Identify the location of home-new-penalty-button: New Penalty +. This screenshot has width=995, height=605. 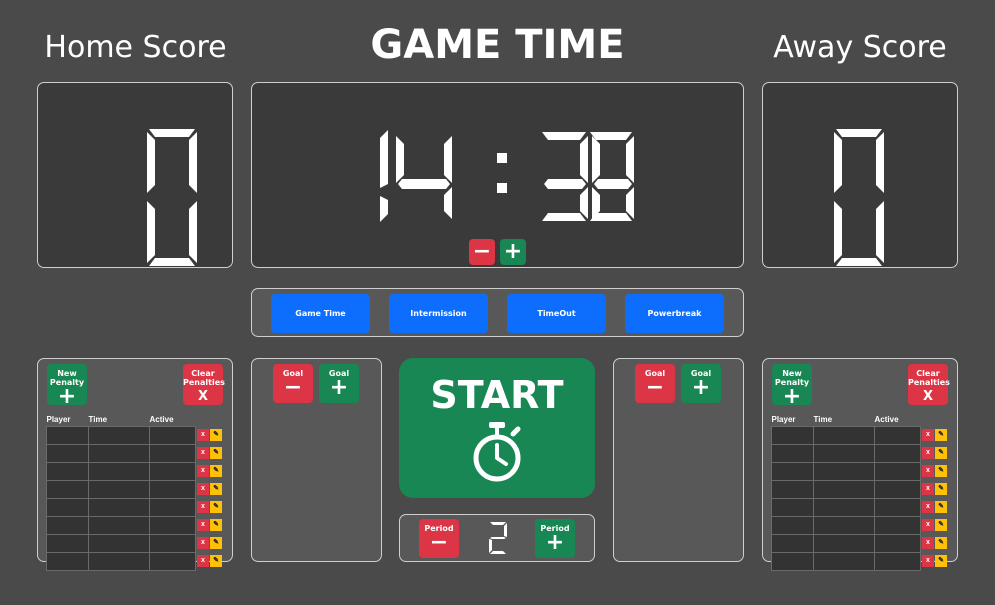
(67, 386).